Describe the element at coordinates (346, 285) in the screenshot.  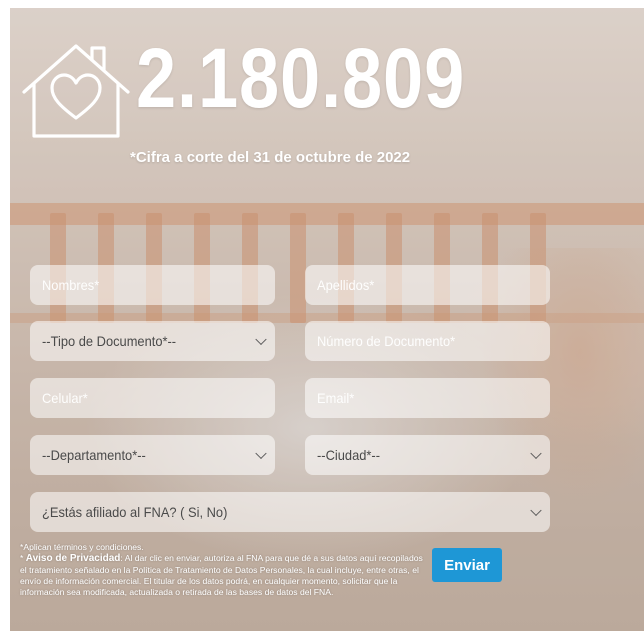
I see `apellidos-placeholder: Apellidos*` at that location.